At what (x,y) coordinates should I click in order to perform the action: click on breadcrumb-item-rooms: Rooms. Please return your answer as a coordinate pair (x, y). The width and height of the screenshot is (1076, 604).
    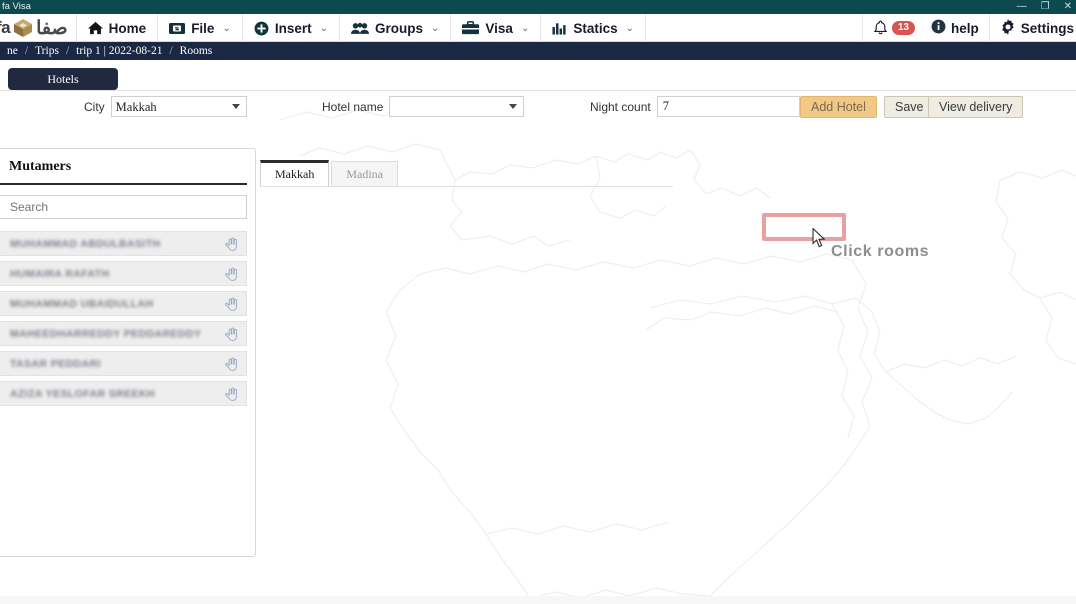
    Looking at the image, I should click on (196, 51).